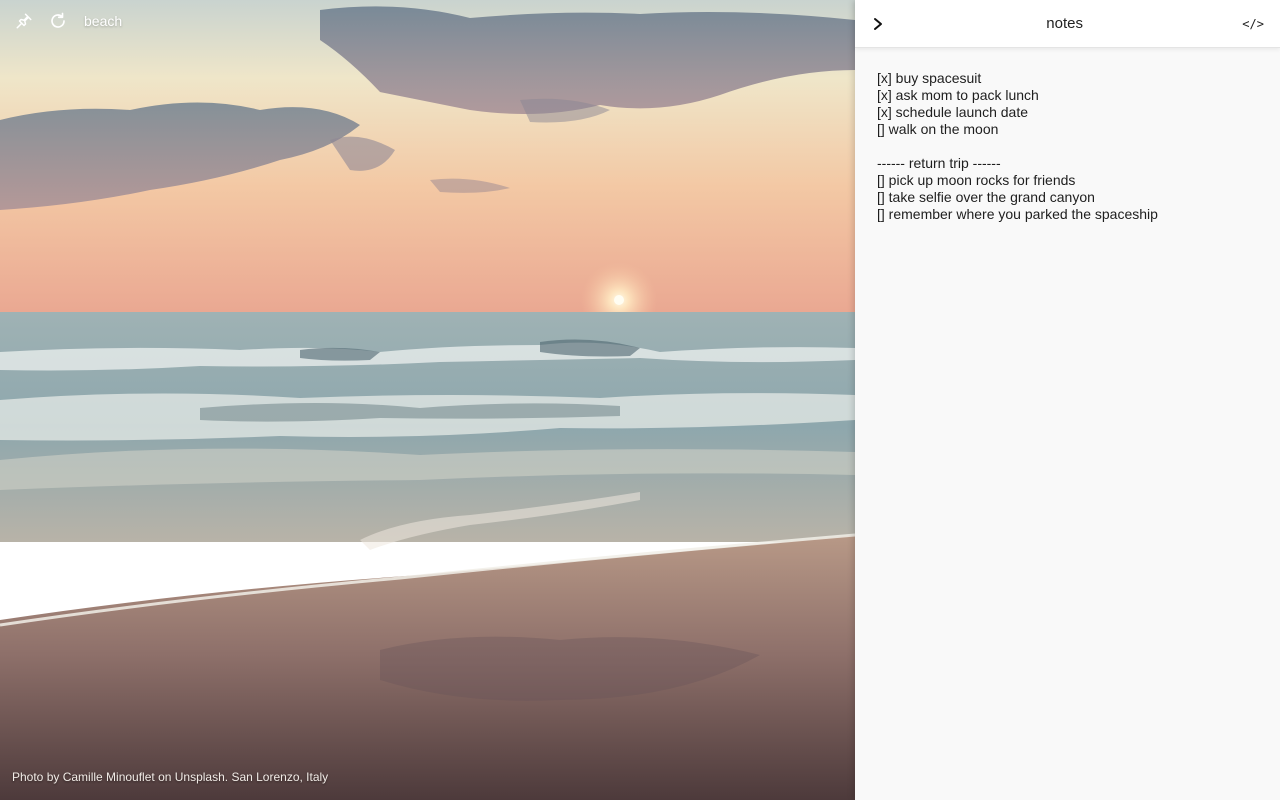 This screenshot has width=1280, height=800. Describe the element at coordinates (952, 112) in the screenshot. I see `note-line: [x] schedule launch date` at that location.